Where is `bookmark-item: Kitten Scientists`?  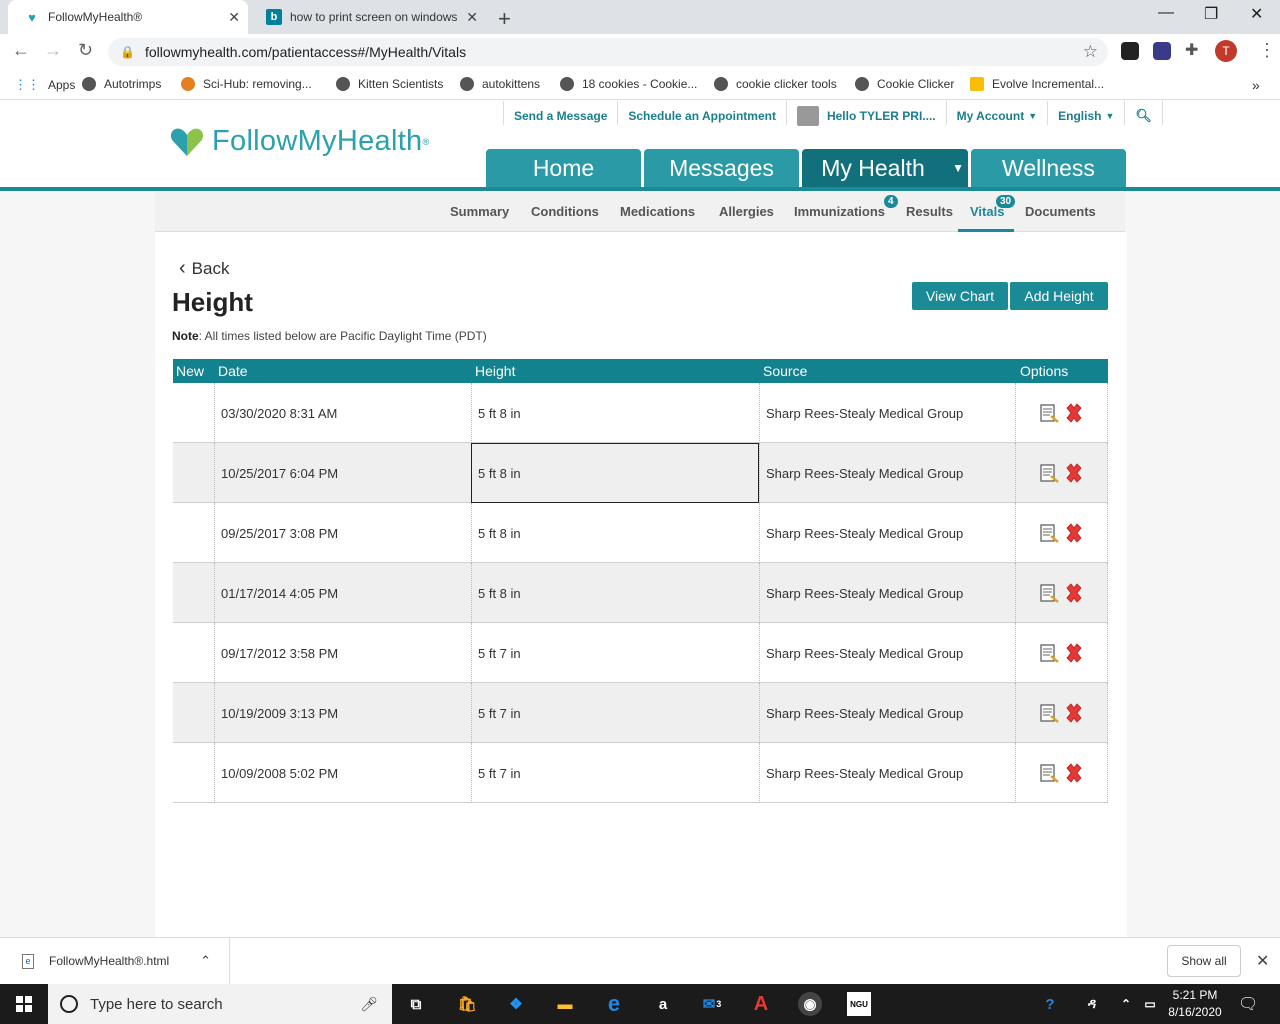
bookmark-item: Kitten Scientists is located at coordinates (389, 84).